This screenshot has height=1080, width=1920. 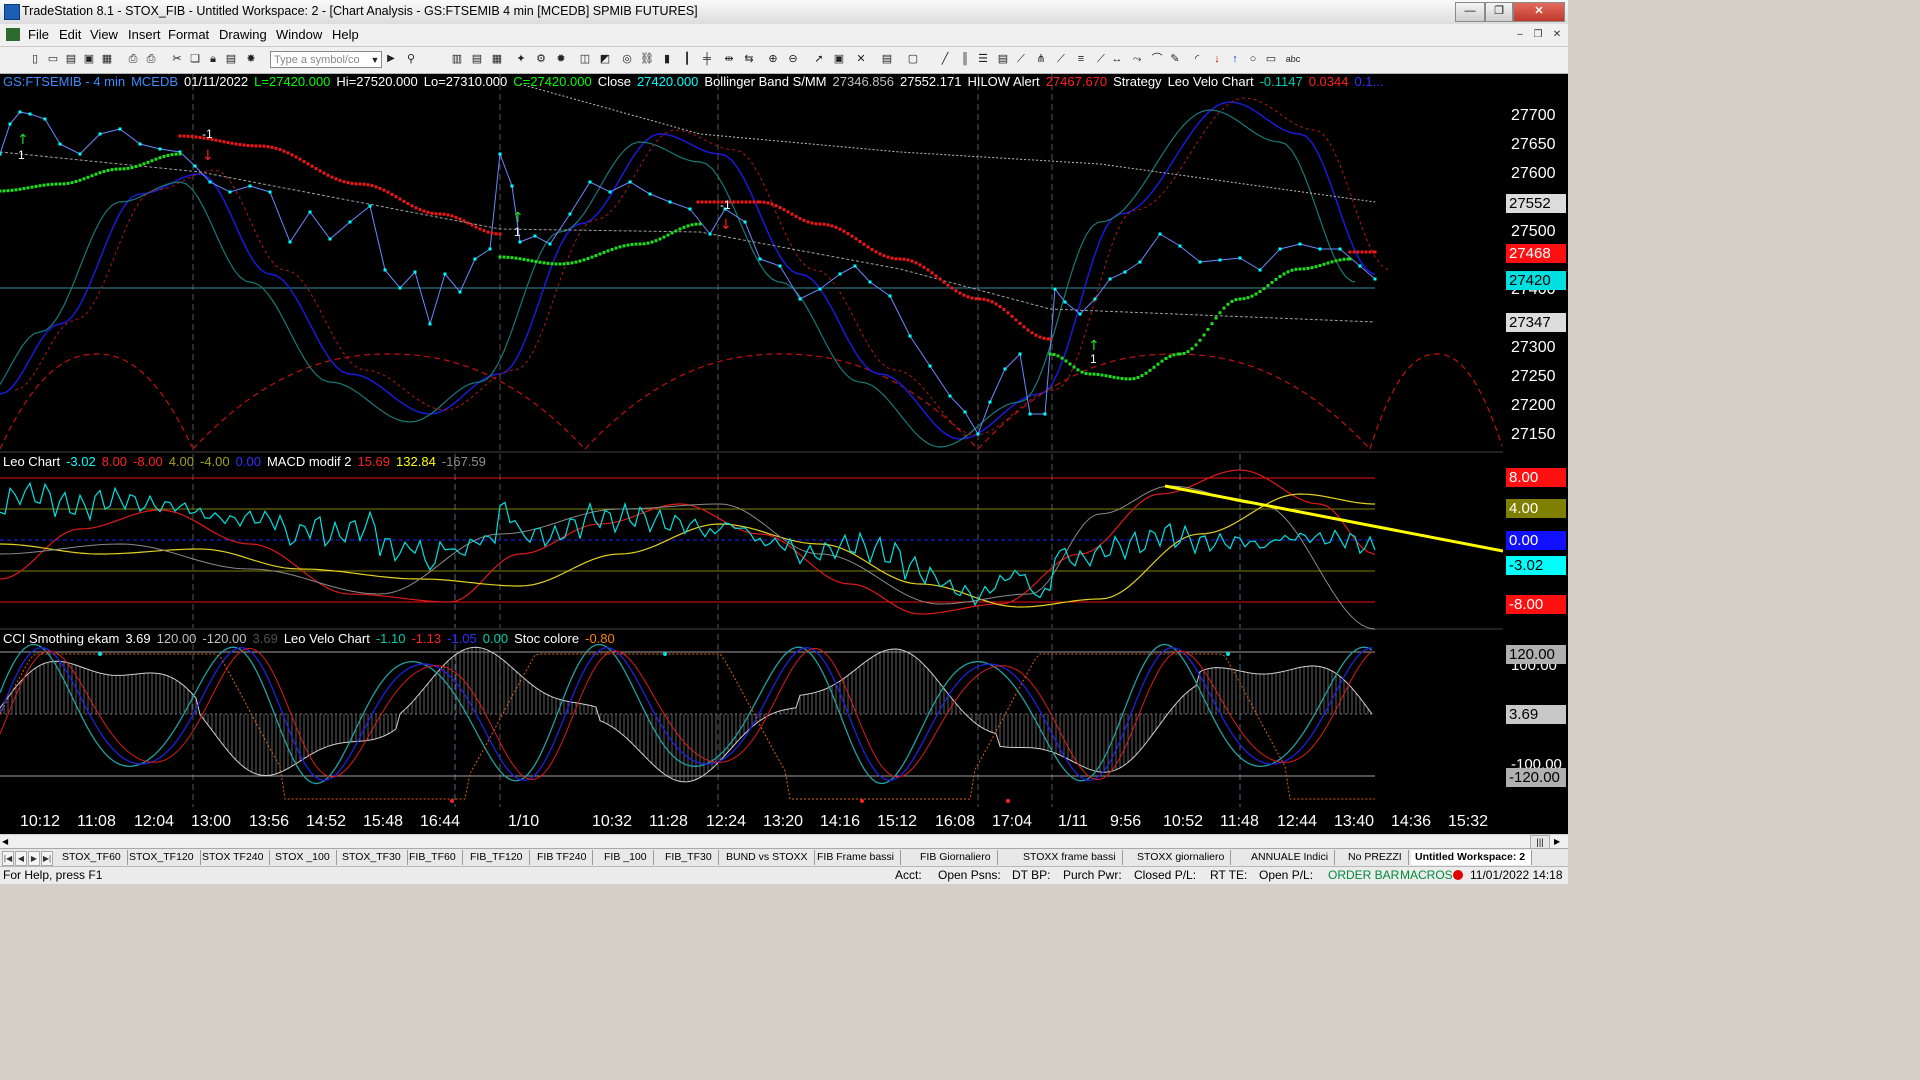 I want to click on workspace-tab: BUND vs STOXX, so click(x=768, y=857).